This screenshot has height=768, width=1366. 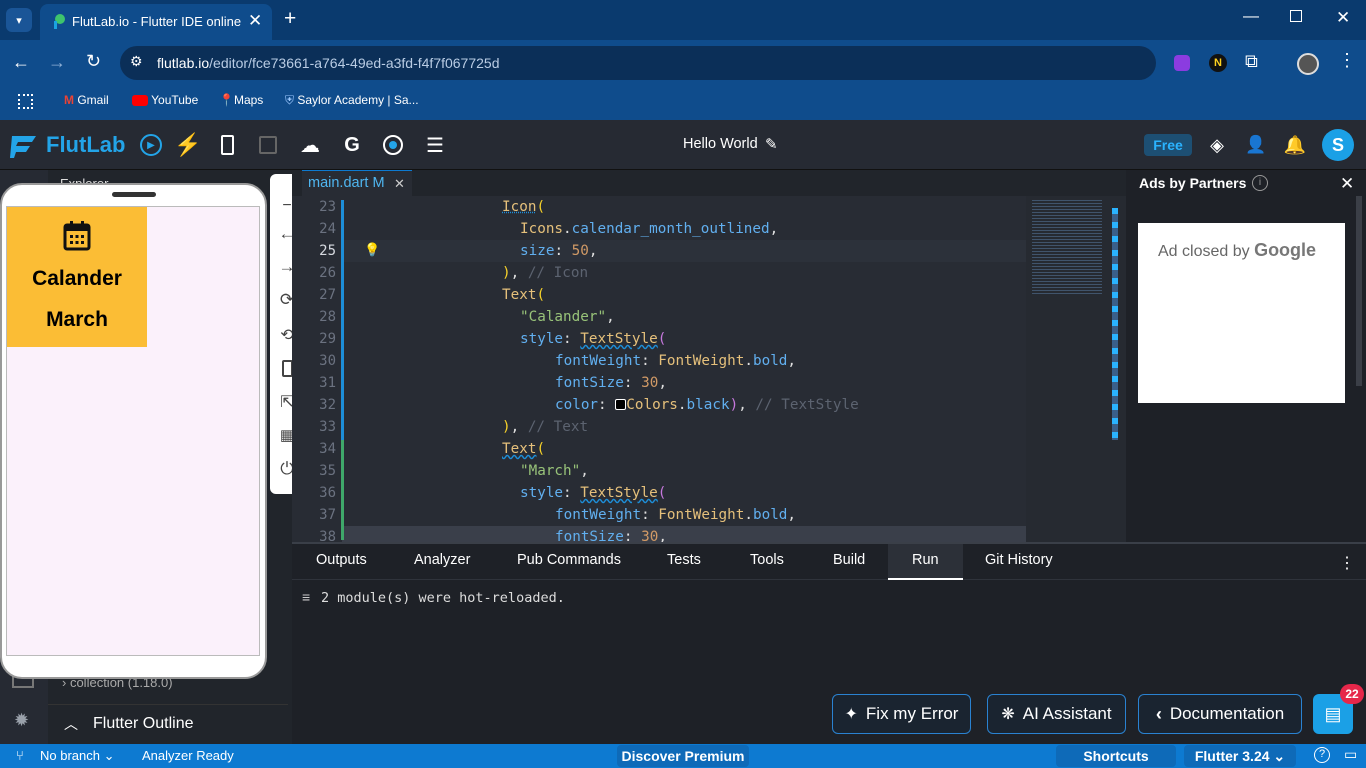 What do you see at coordinates (684, 251) in the screenshot?
I see `code-line: 💡 size: 50,` at bounding box center [684, 251].